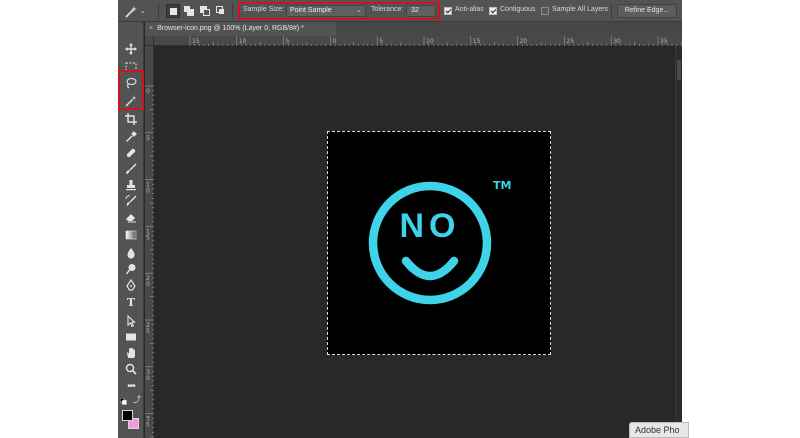 The width and height of the screenshot is (800, 438). I want to click on type-tool: T, so click(131, 303).